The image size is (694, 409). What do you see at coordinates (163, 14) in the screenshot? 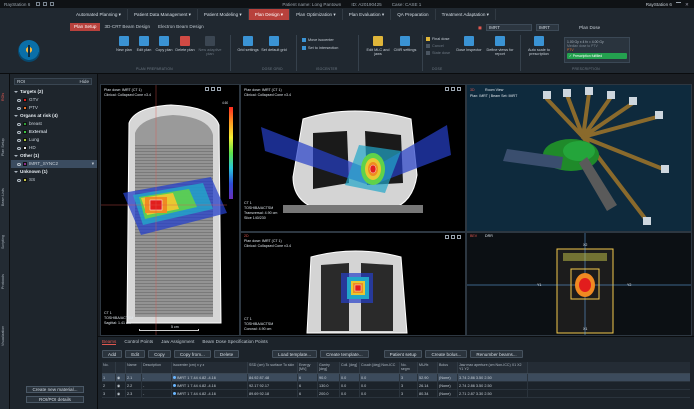
I see `tab-patient-data-management: Patient Data Management ▾` at bounding box center [163, 14].